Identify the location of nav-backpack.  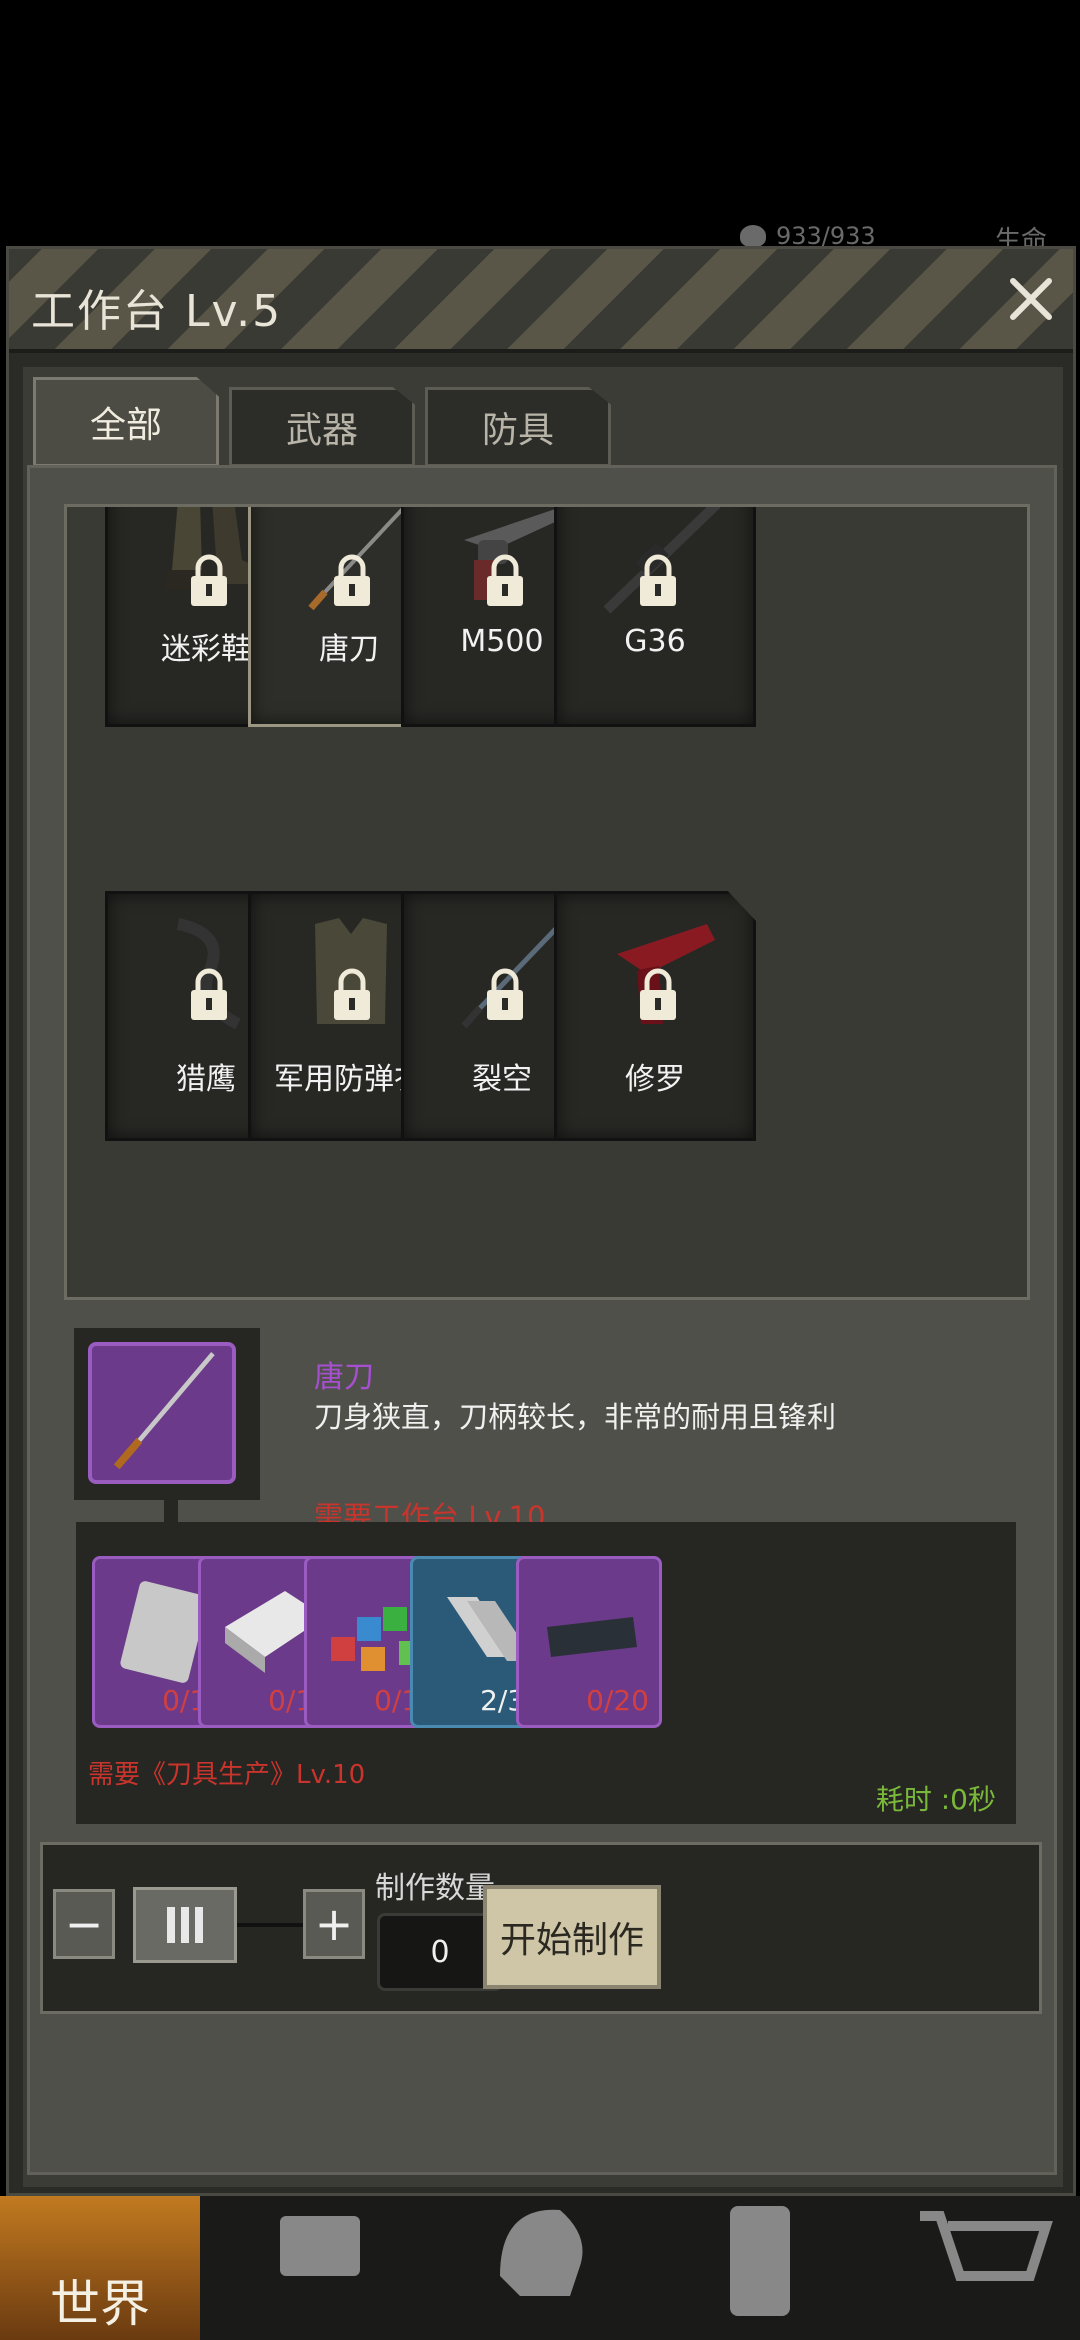
(320, 2268).